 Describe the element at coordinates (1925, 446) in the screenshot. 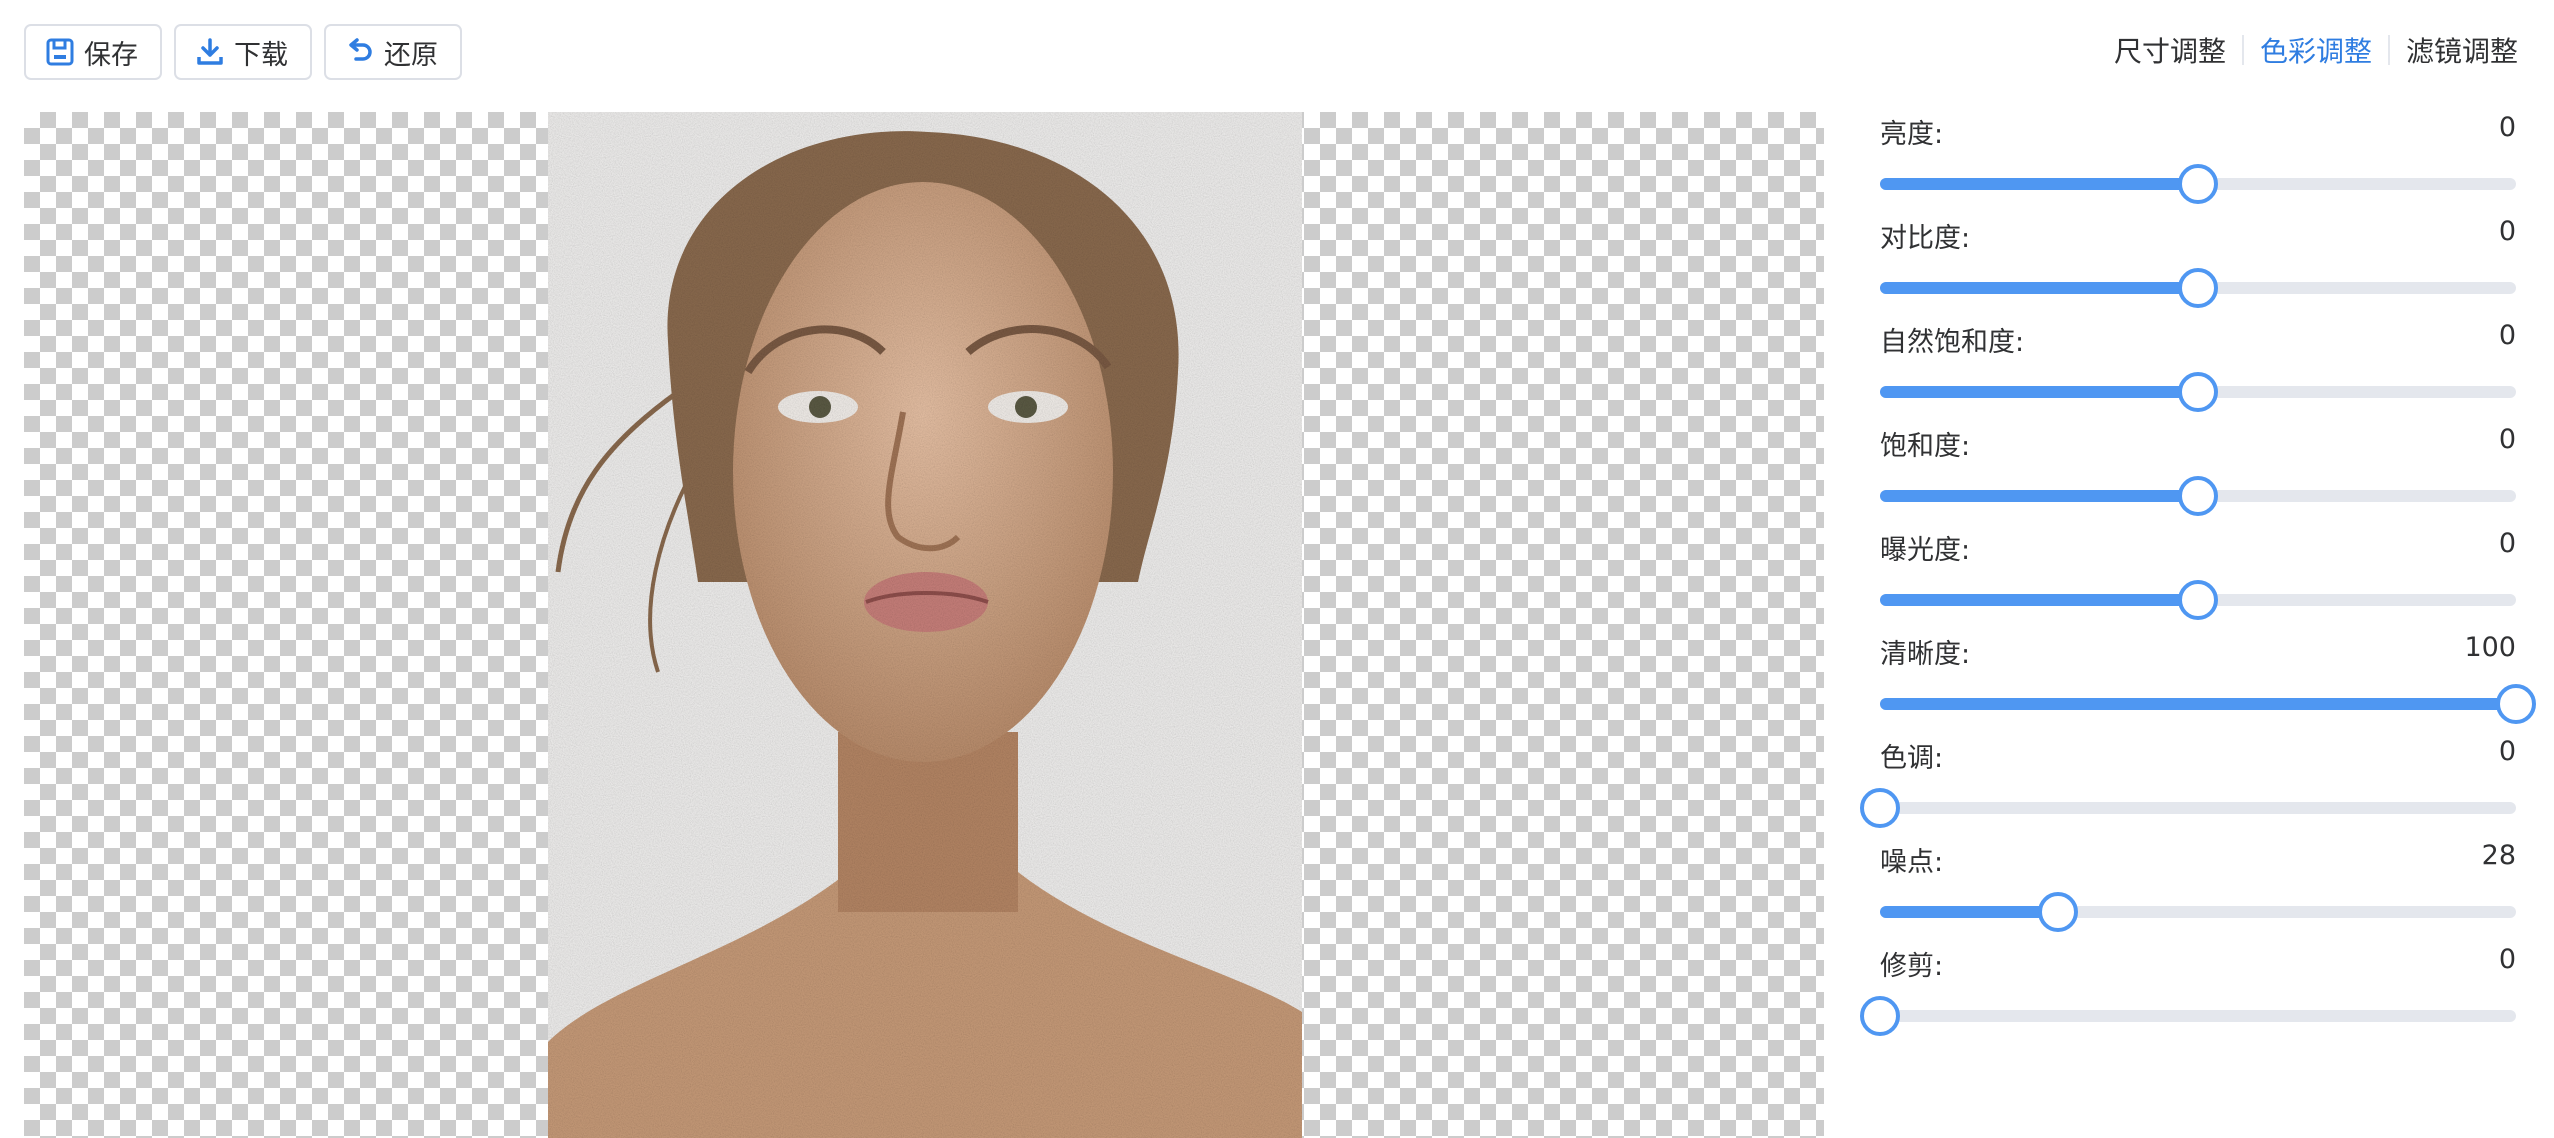

I see `slider-label-saturation: 饱和度:` at that location.